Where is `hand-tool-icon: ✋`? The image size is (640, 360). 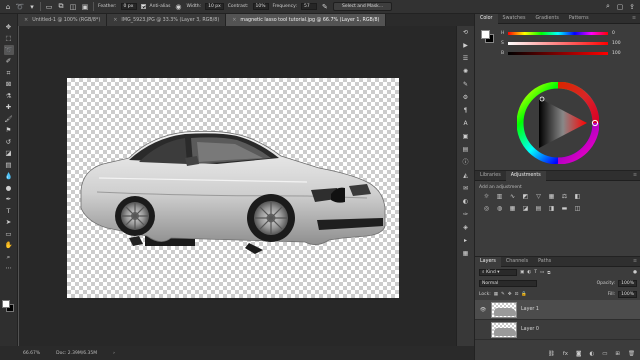 hand-tool-icon: ✋ is located at coordinates (9, 246).